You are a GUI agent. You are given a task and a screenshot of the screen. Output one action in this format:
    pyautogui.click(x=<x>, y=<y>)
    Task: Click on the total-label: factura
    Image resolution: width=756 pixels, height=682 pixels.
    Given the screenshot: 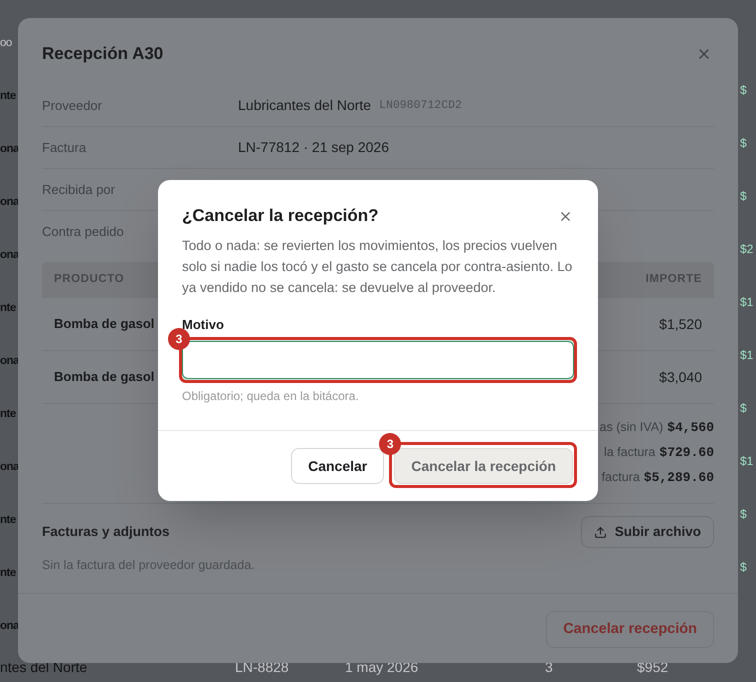 What is the action you would take?
    pyautogui.click(x=621, y=477)
    